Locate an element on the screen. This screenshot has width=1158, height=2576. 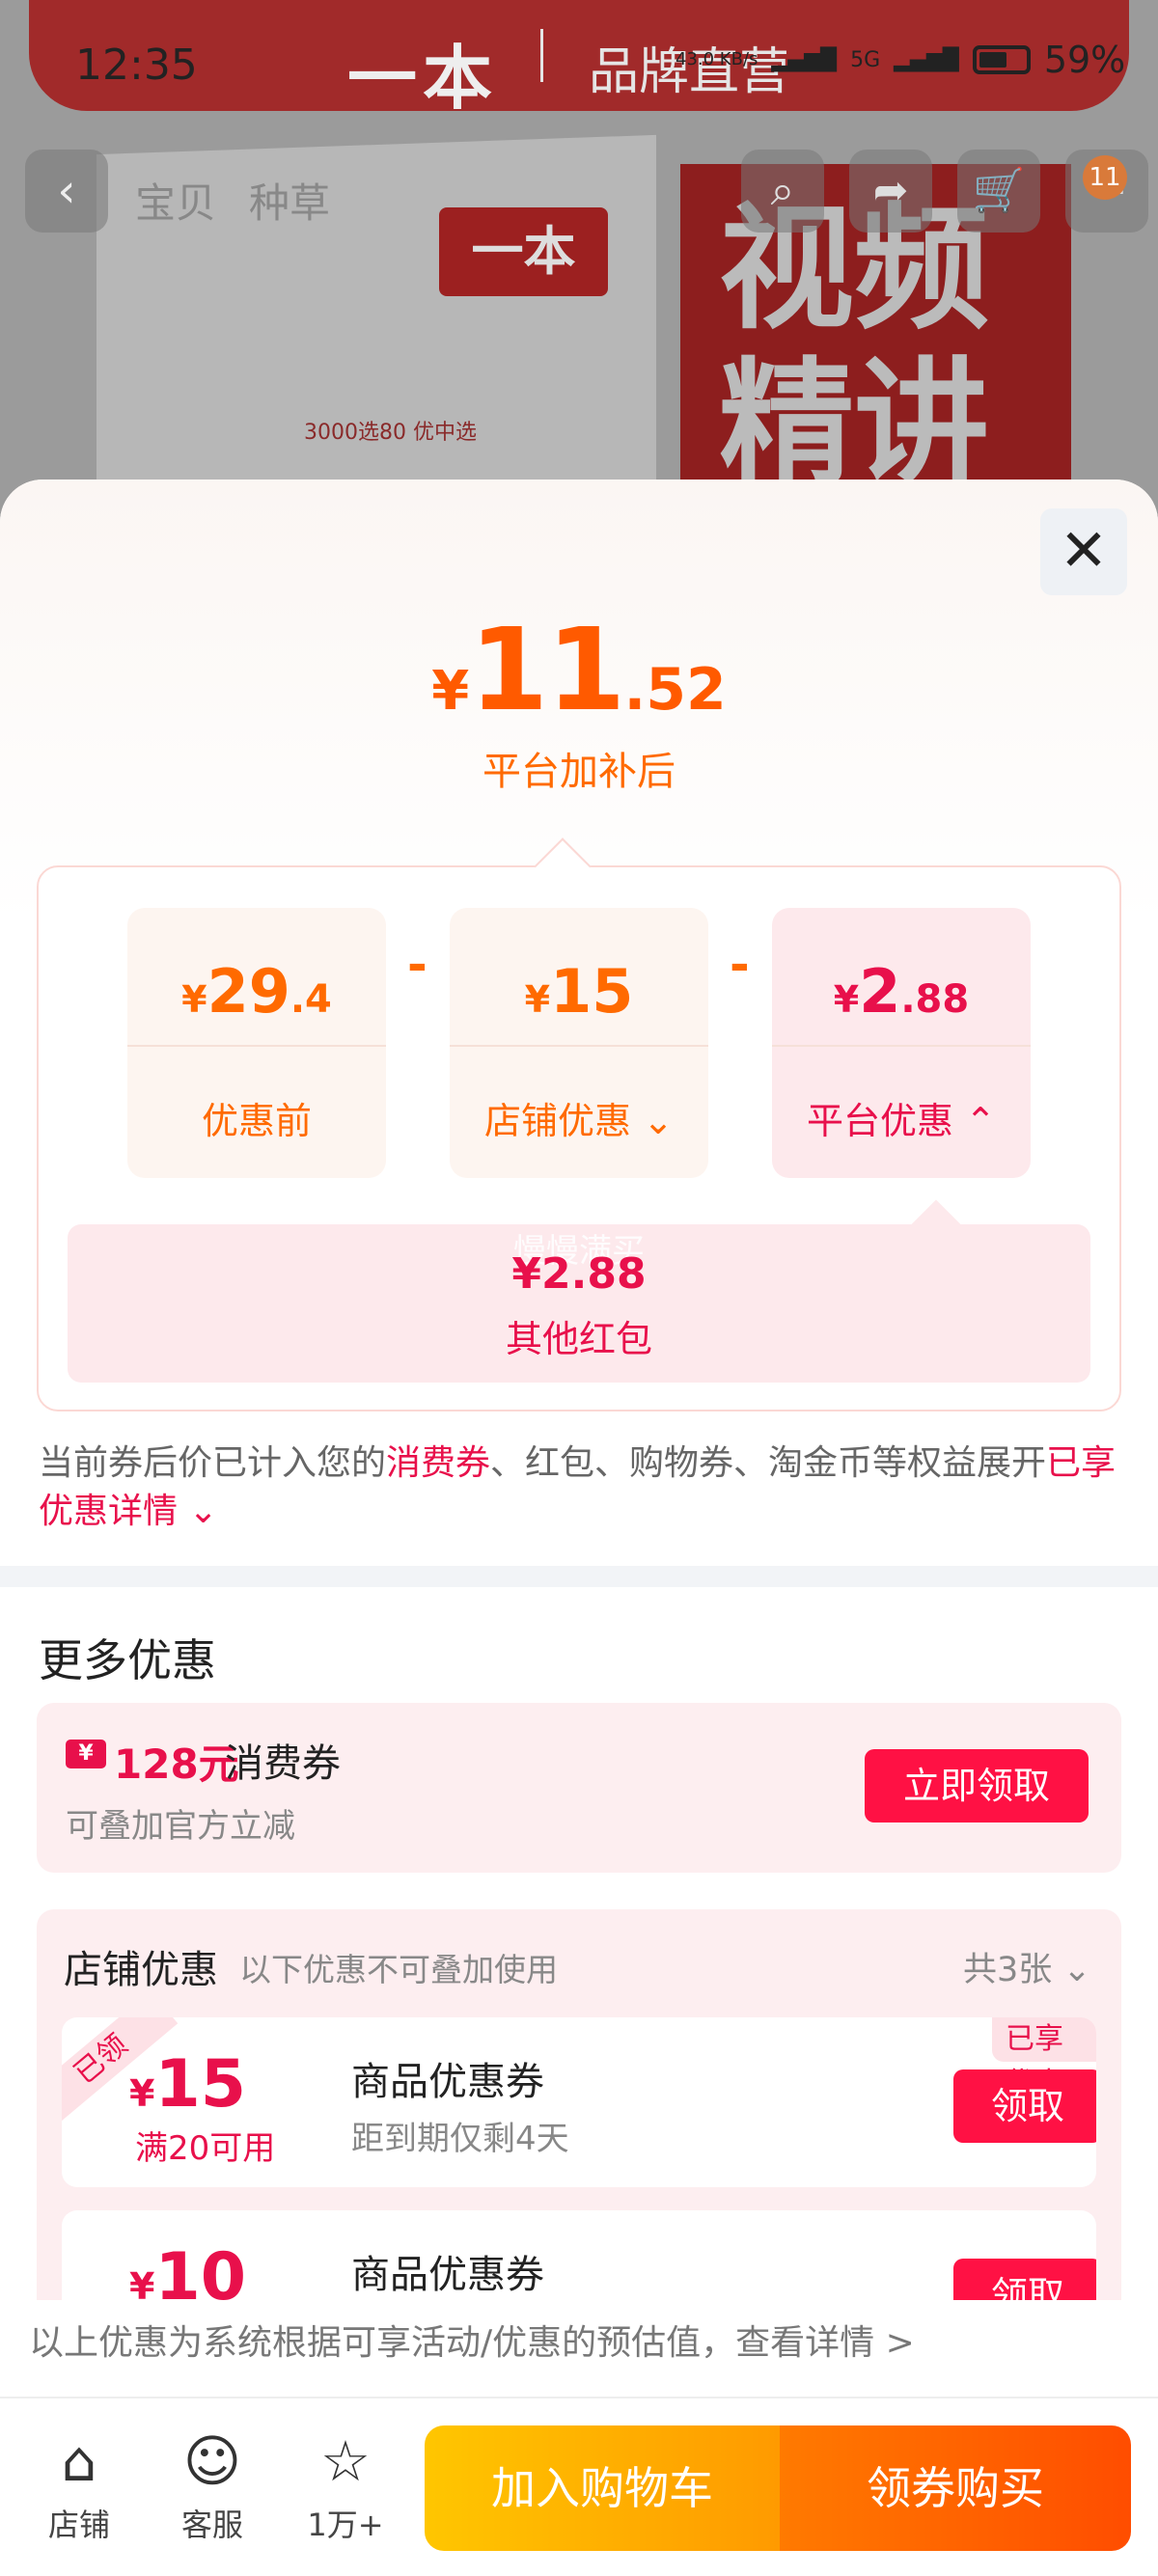
price-before-value: ¥29.4 is located at coordinates (256, 992).